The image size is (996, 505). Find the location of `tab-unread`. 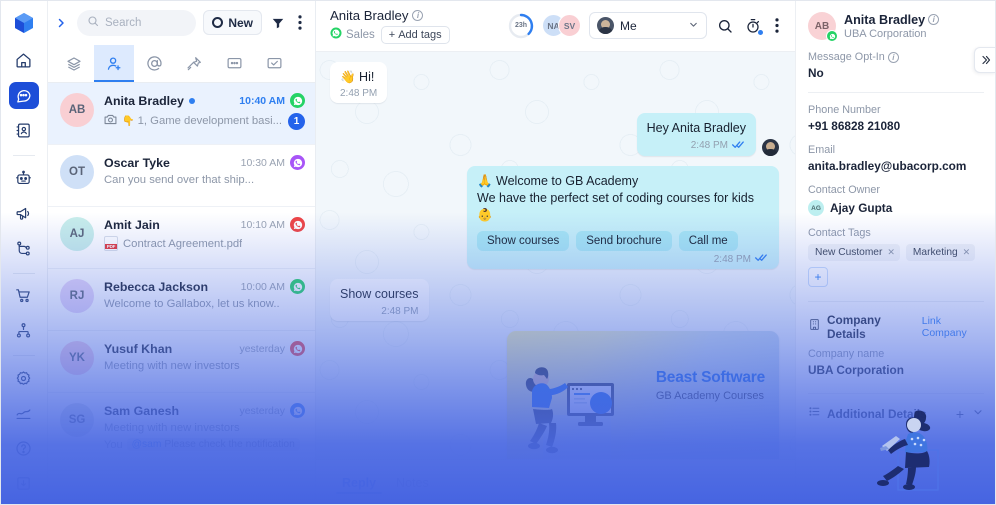

tab-unread is located at coordinates (234, 63).